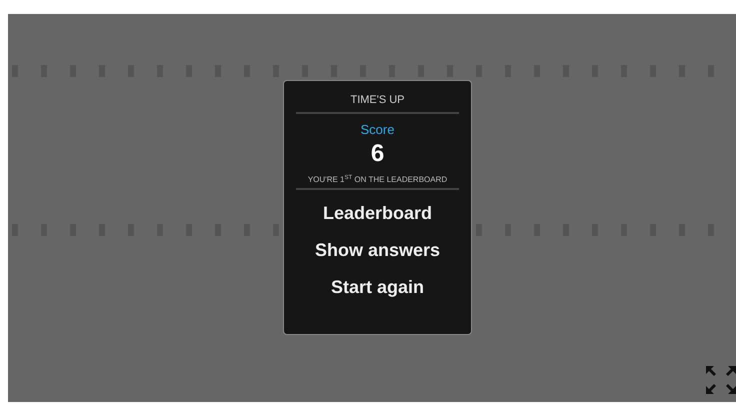  Describe the element at coordinates (377, 250) in the screenshot. I see `menu-button: Show answers` at that location.